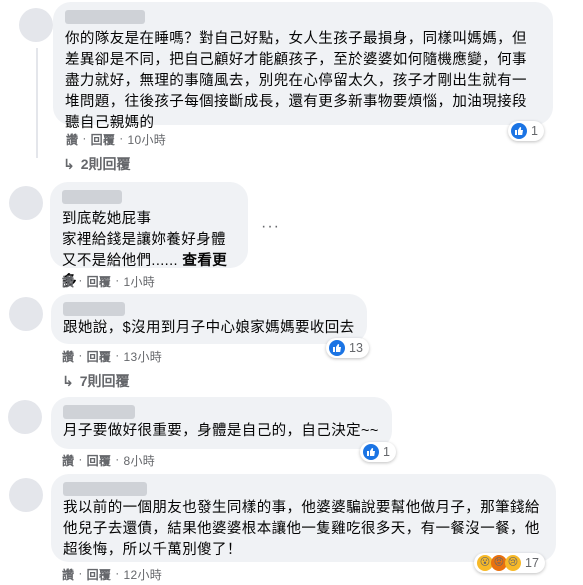  What do you see at coordinates (143, 574) in the screenshot?
I see `timestamp: 12小時` at bounding box center [143, 574].